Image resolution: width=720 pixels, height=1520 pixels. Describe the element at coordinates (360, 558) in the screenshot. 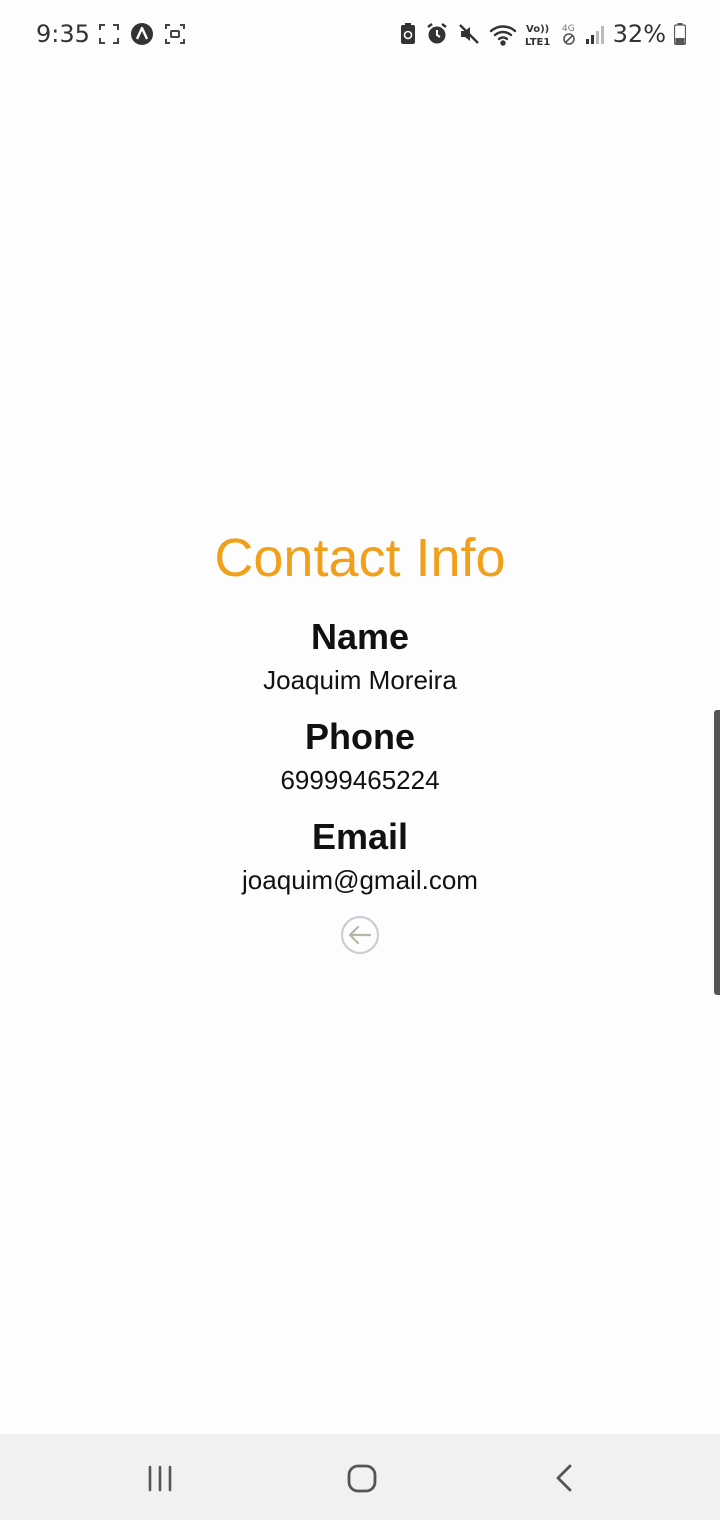

I see `page-title: Contact Info` at that location.